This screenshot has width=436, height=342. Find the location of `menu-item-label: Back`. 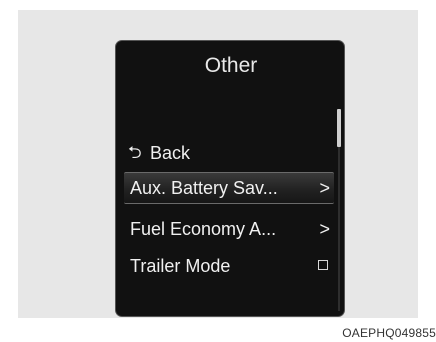

menu-item-label: Back is located at coordinates (170, 153).